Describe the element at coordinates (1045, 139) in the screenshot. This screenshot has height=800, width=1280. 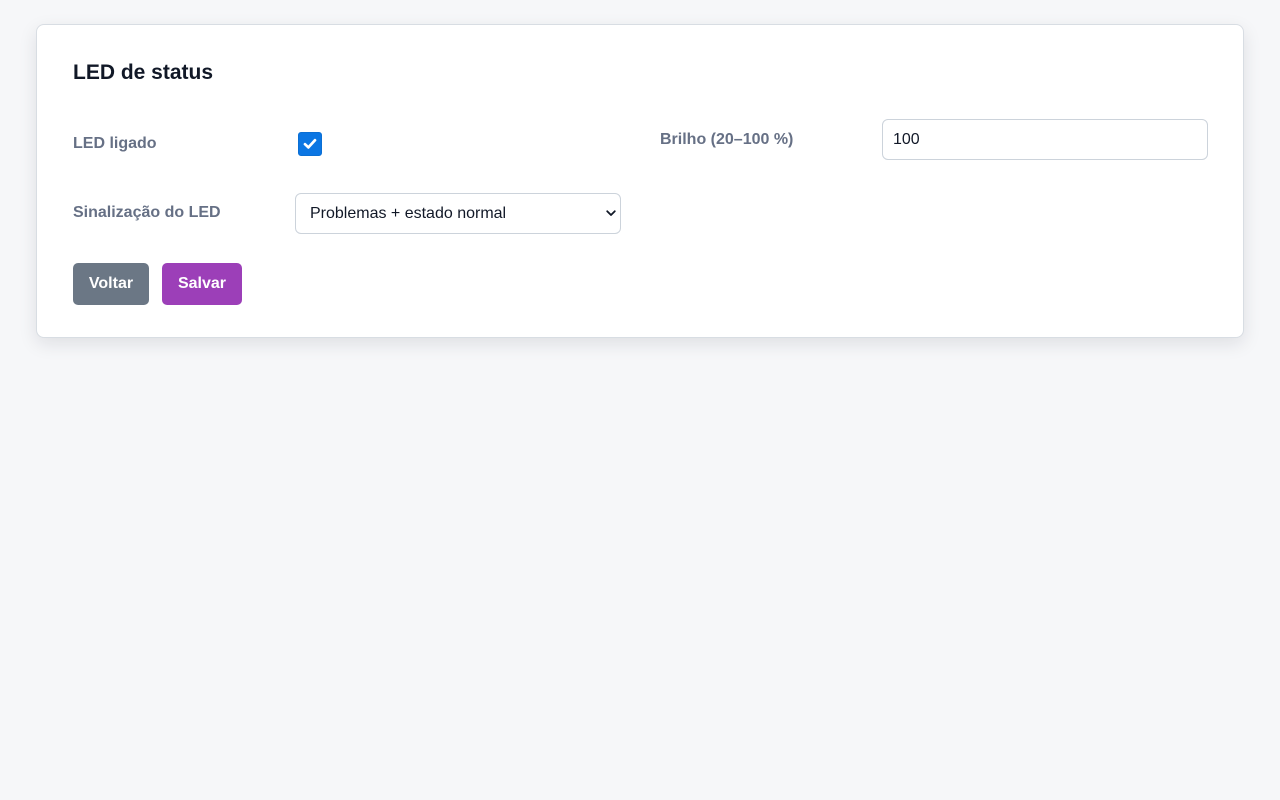
I see `brightness-input` at that location.